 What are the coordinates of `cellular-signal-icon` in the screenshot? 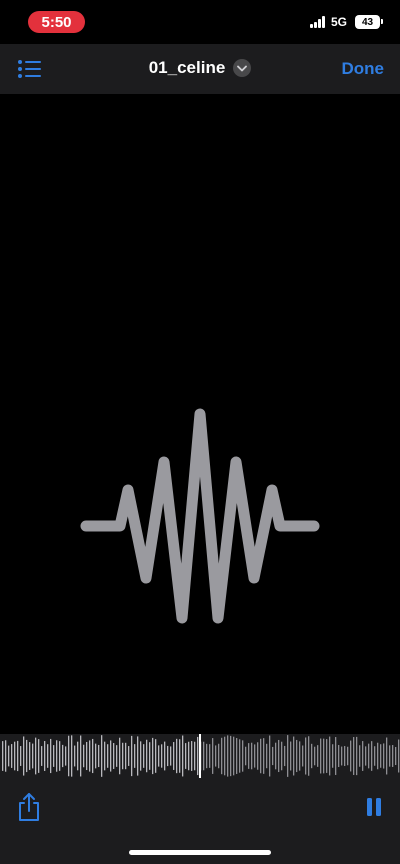 It's located at (318, 22).